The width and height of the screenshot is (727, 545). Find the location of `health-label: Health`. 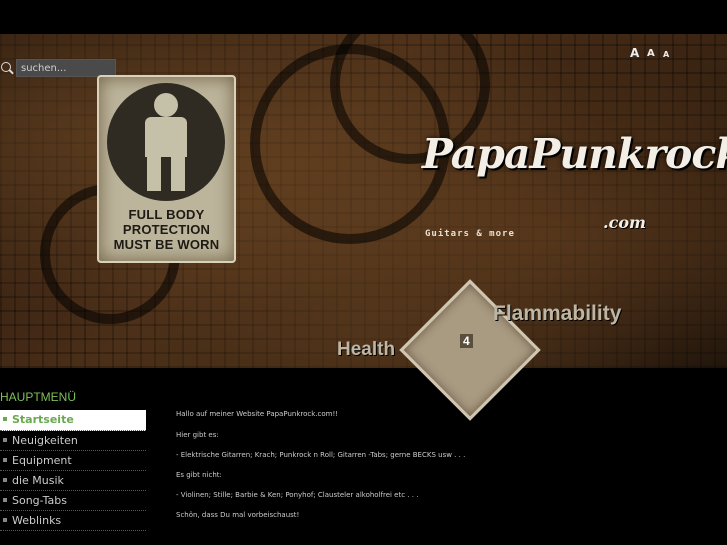

health-label: Health is located at coordinates (366, 349).